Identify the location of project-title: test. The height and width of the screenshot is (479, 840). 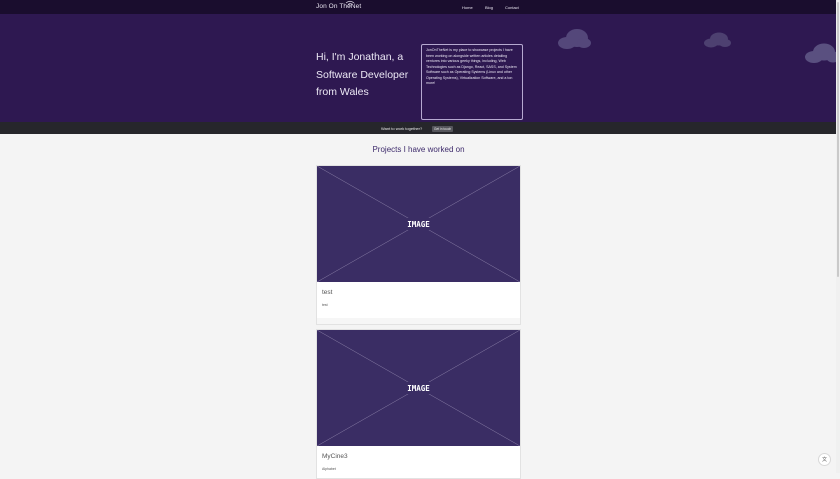
(327, 292).